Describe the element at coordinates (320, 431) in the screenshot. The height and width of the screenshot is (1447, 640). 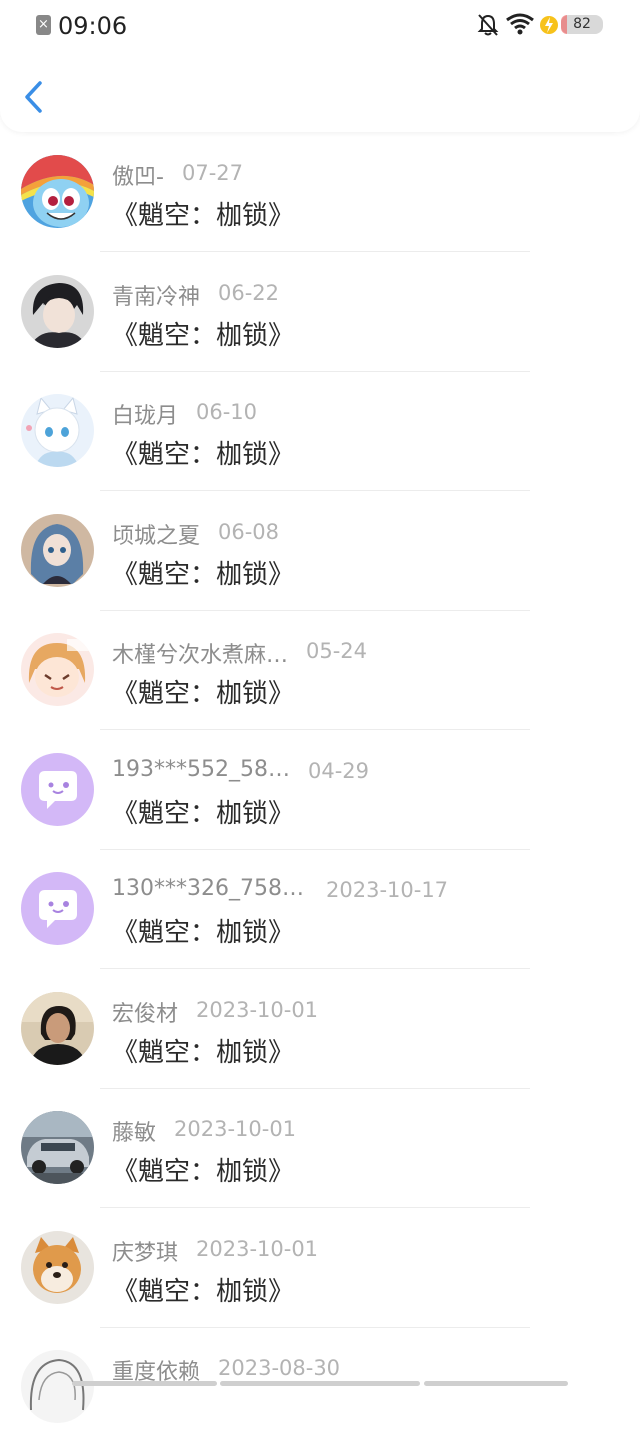
I see `list-item: 白珑月 06-10 《魈空：枷锁》` at that location.